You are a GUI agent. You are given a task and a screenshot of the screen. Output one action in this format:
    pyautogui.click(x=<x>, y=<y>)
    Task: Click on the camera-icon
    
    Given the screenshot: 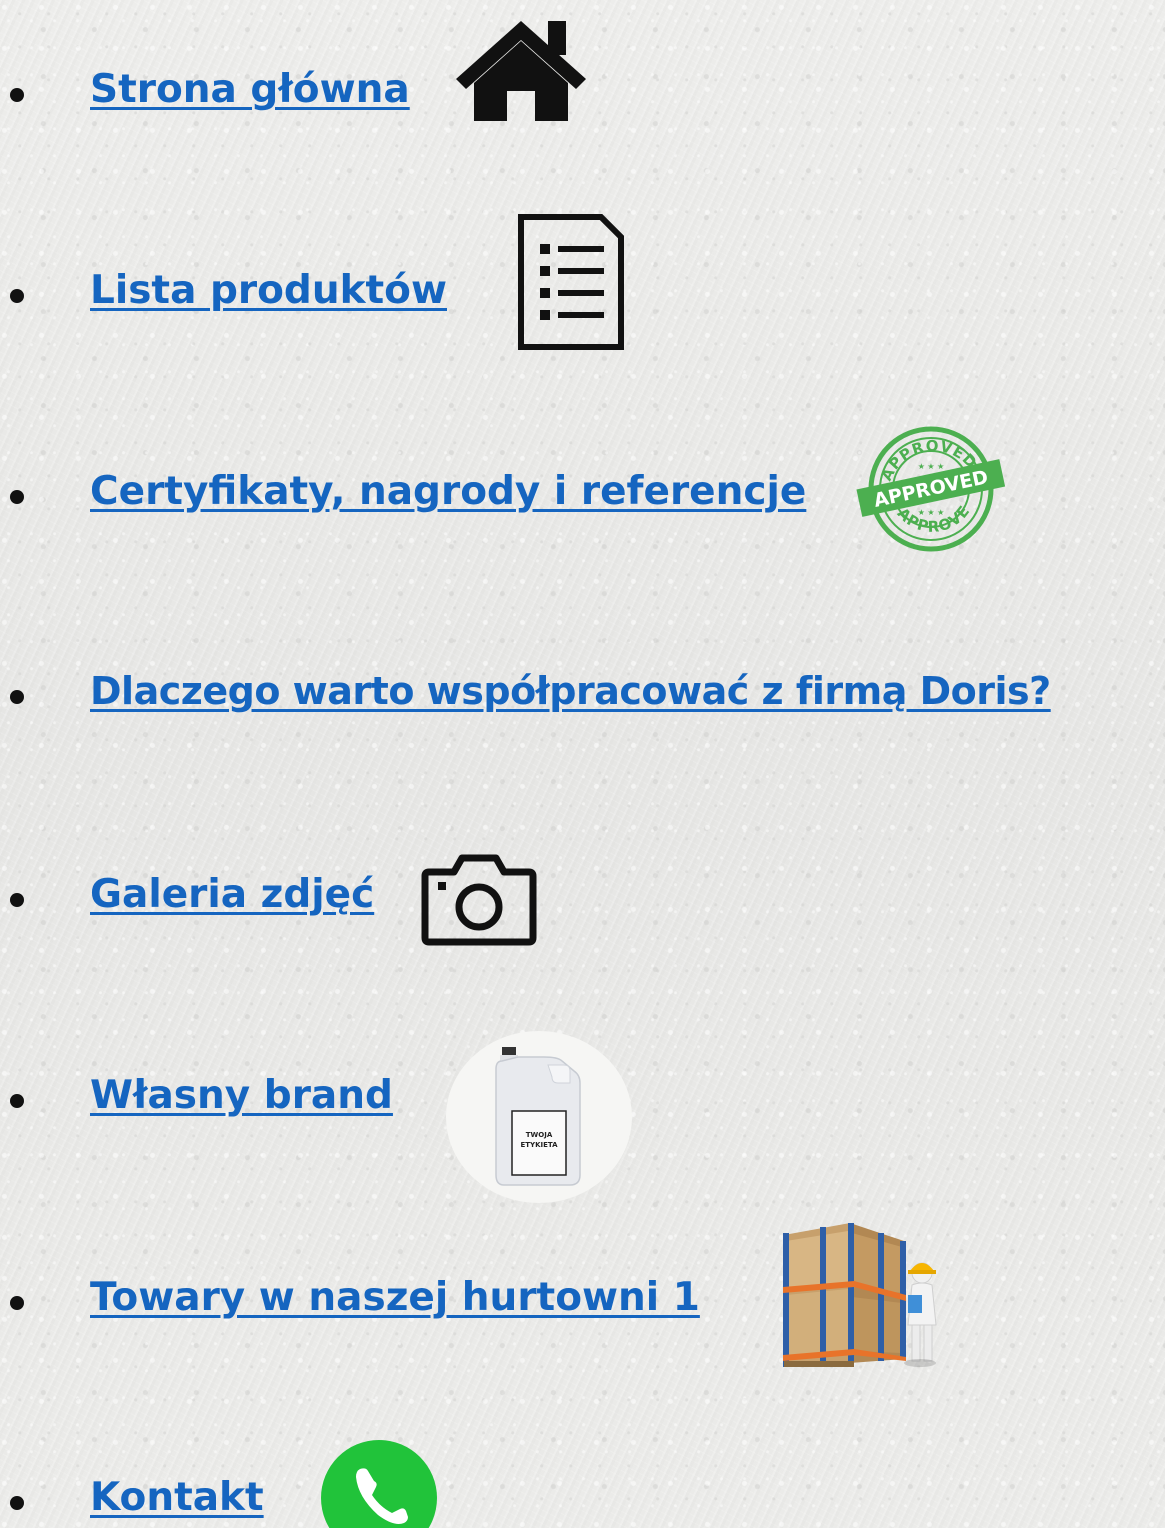 What is the action you would take?
    pyautogui.click(x=479, y=899)
    